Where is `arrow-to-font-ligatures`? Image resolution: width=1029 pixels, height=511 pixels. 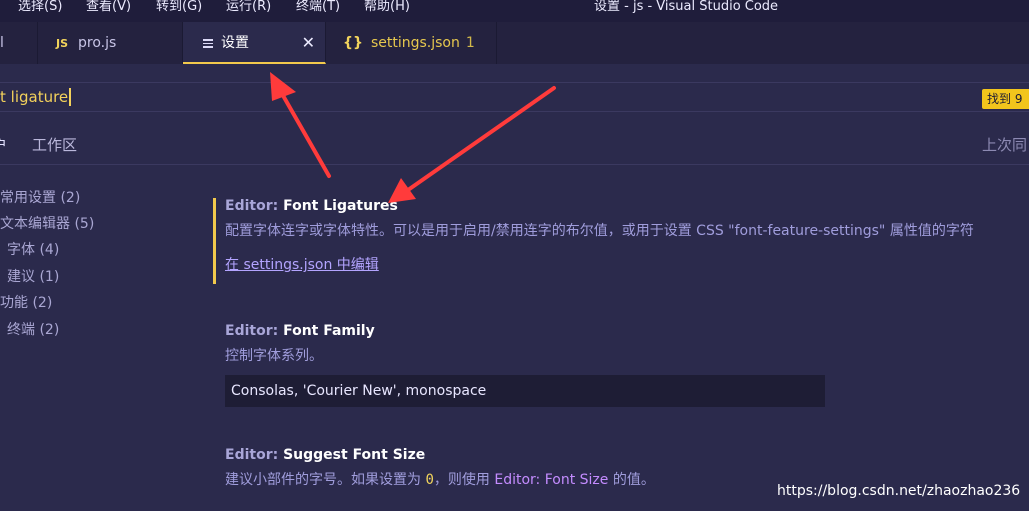
arrow-to-font-ligatures is located at coordinates (472, 144).